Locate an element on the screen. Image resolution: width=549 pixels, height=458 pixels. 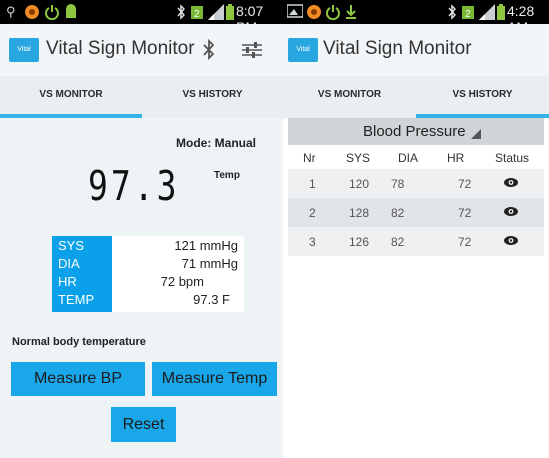
dropdown-selected-value: Blood Pressure is located at coordinates (414, 131).